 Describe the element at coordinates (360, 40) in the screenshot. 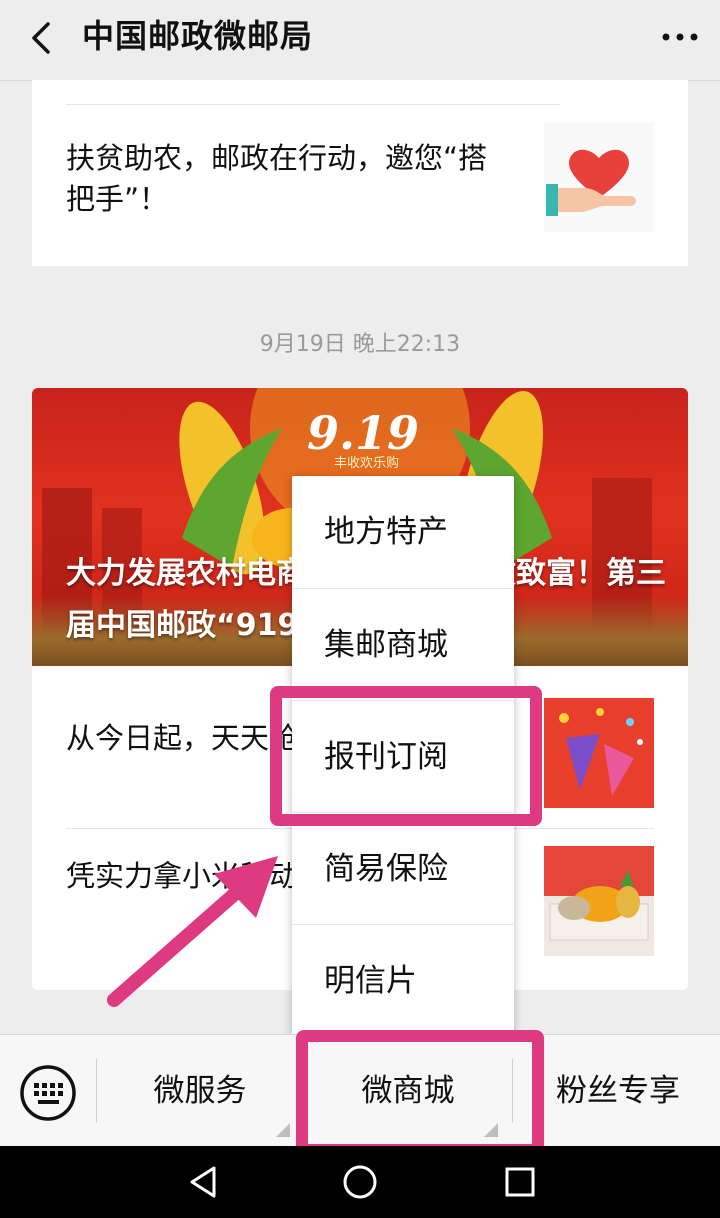

I see `app-header: 中国邮政微邮局` at that location.